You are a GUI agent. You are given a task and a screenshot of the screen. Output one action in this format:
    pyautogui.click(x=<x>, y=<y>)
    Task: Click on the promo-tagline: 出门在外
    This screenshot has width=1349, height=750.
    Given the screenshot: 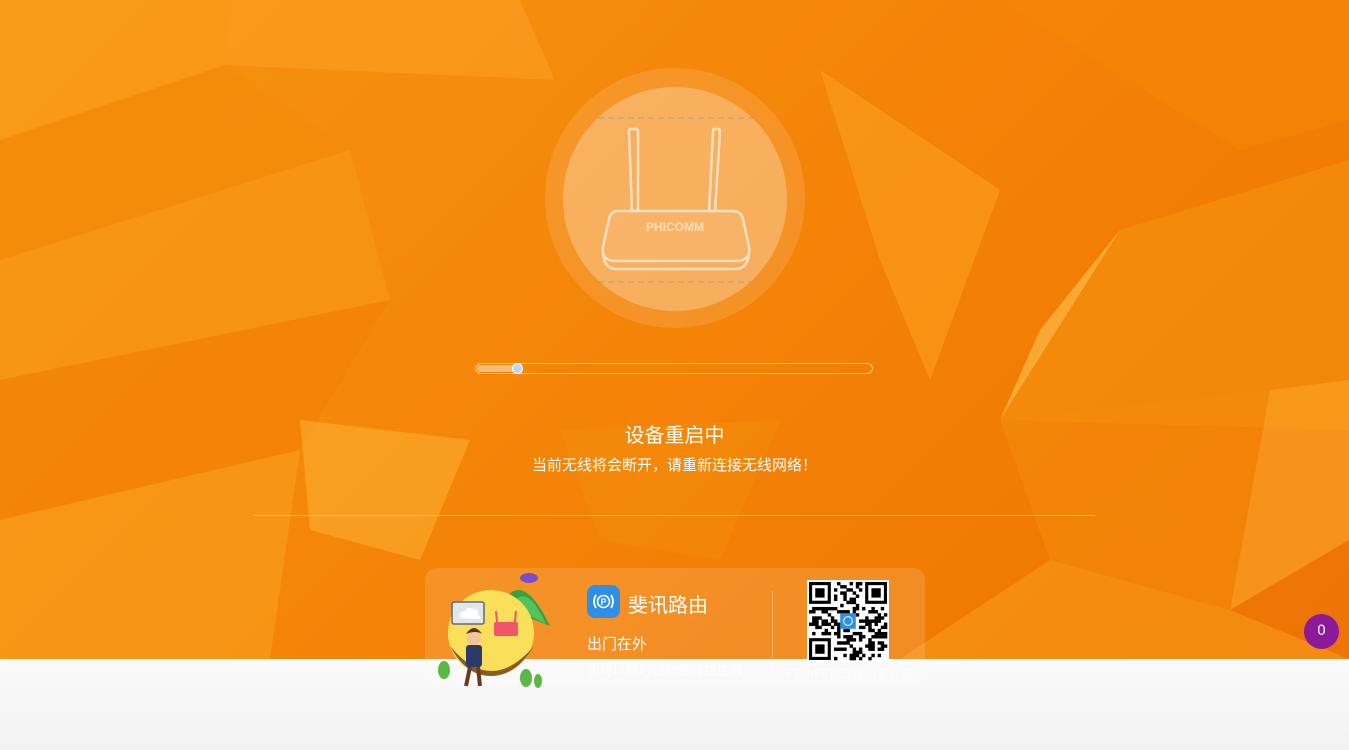 What is the action you would take?
    pyautogui.click(x=617, y=644)
    